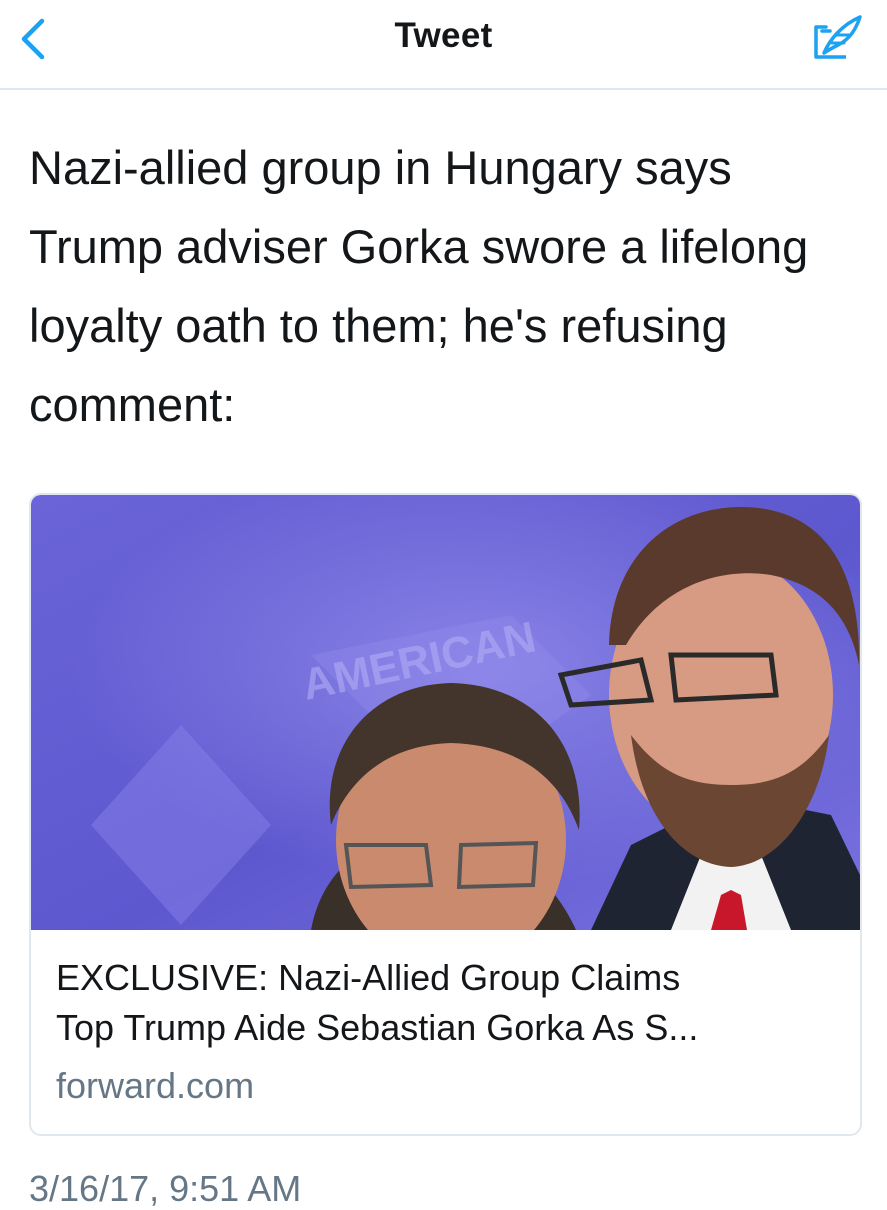 The width and height of the screenshot is (887, 1210). I want to click on card-title-line: EXCLUSIVE: Nazi-Allied Group Claims, so click(368, 977).